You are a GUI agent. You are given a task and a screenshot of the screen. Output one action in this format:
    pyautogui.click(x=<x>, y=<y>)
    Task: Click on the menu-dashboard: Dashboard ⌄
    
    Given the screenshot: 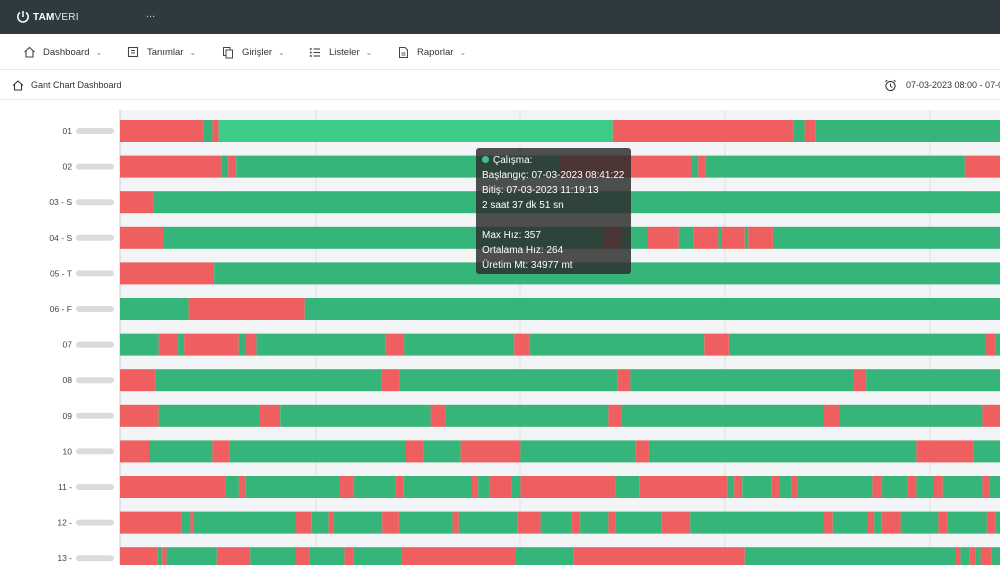 What is the action you would take?
    pyautogui.click(x=62, y=52)
    